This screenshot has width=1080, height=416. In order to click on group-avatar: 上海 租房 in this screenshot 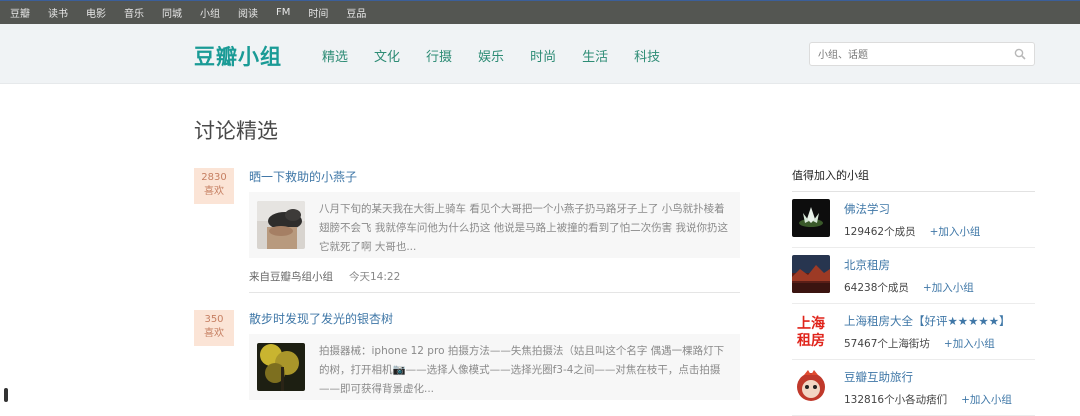, I will do `click(811, 330)`.